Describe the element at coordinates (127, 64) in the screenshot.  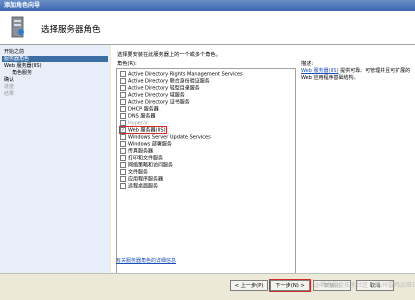
I see `roles-label: 角色(R):` at that location.